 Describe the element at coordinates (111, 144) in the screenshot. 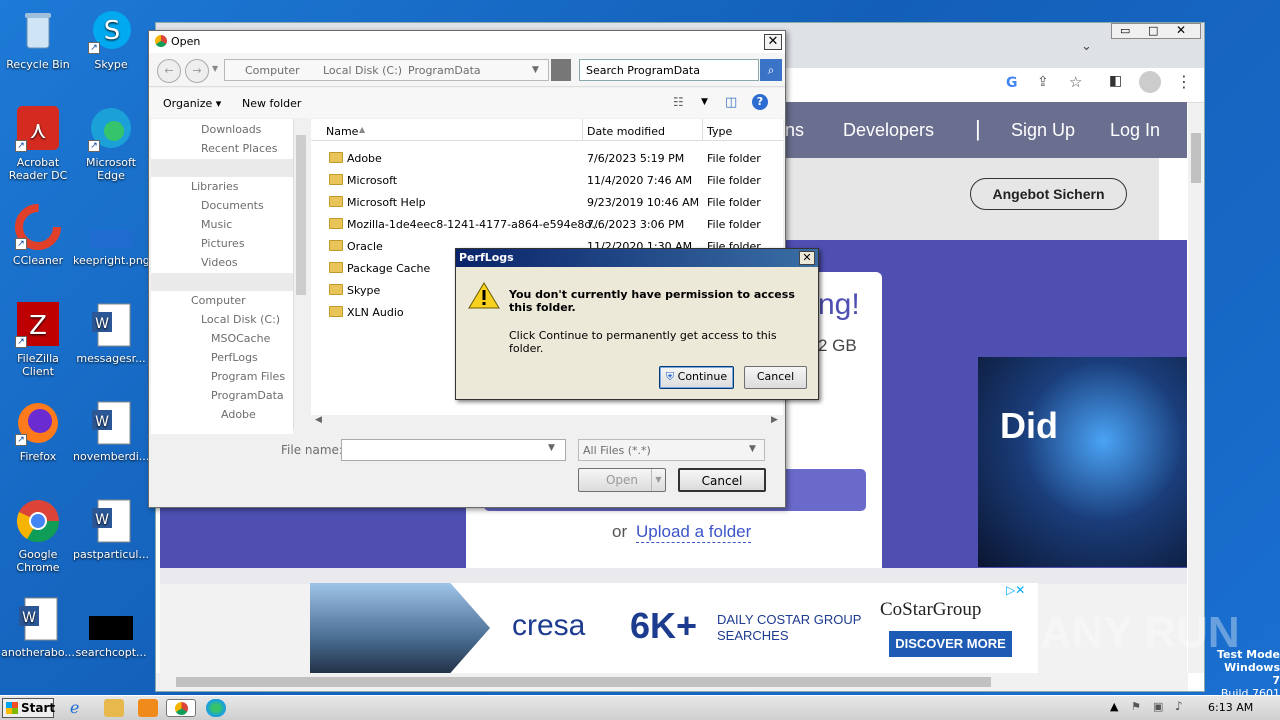

I see `desktop-icon-edge: ↗ Microsoft Edge` at that location.